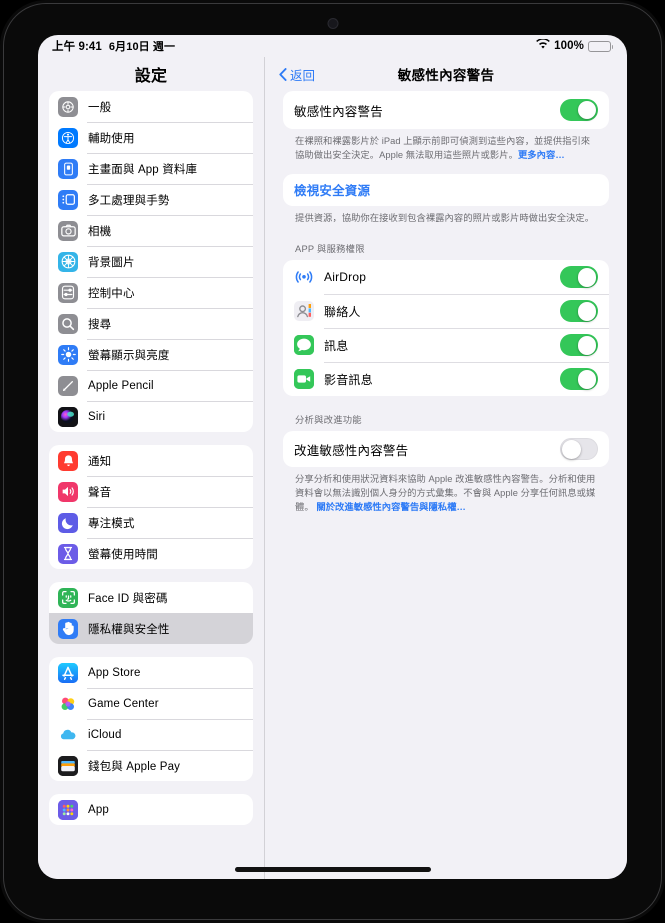  What do you see at coordinates (303, 75) in the screenshot?
I see `back-button-label: 返回` at bounding box center [303, 75].